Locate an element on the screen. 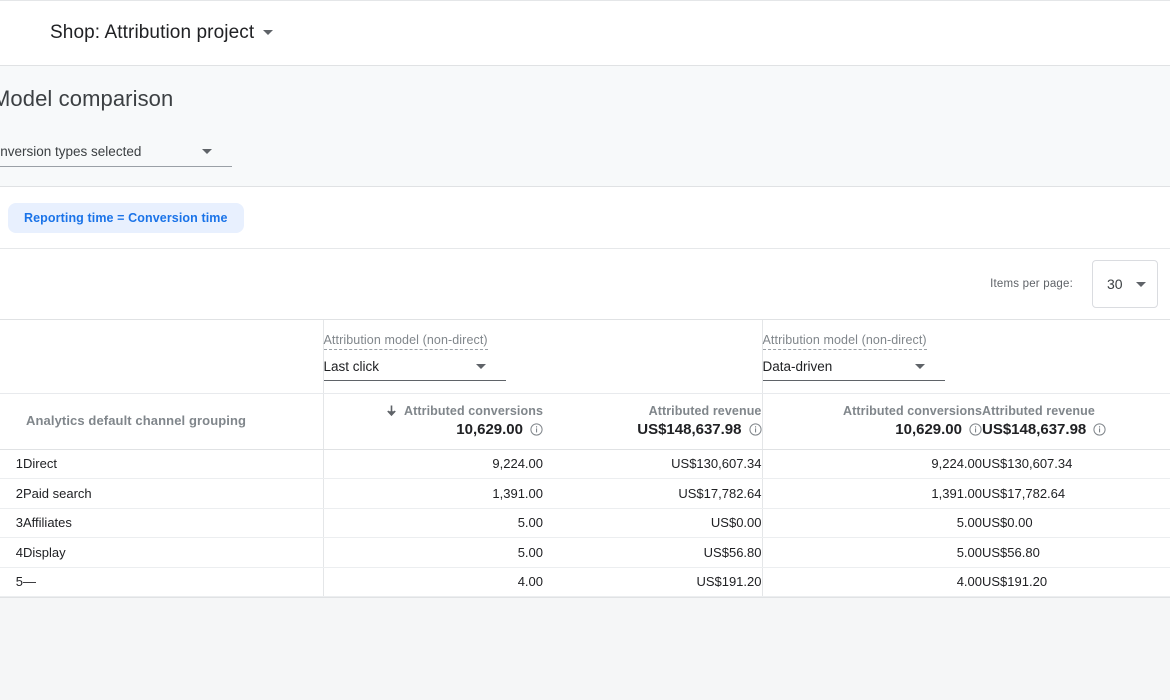 This screenshot has height=700, width=1170. row-index: 2 is located at coordinates (11, 493).